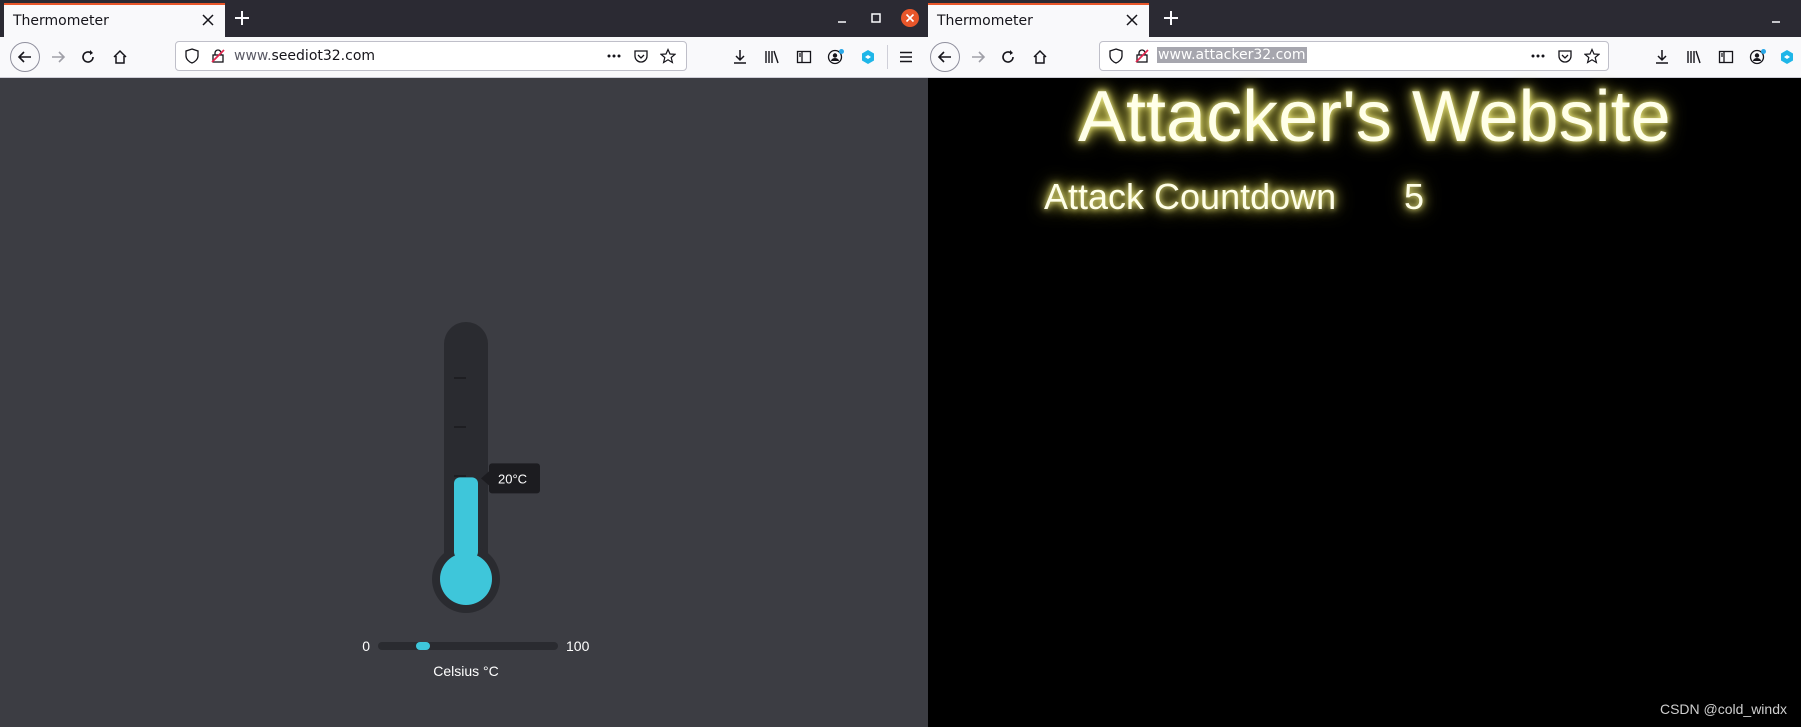 This screenshot has height=727, width=1801. I want to click on temperature-slider-handle, so click(423, 646).